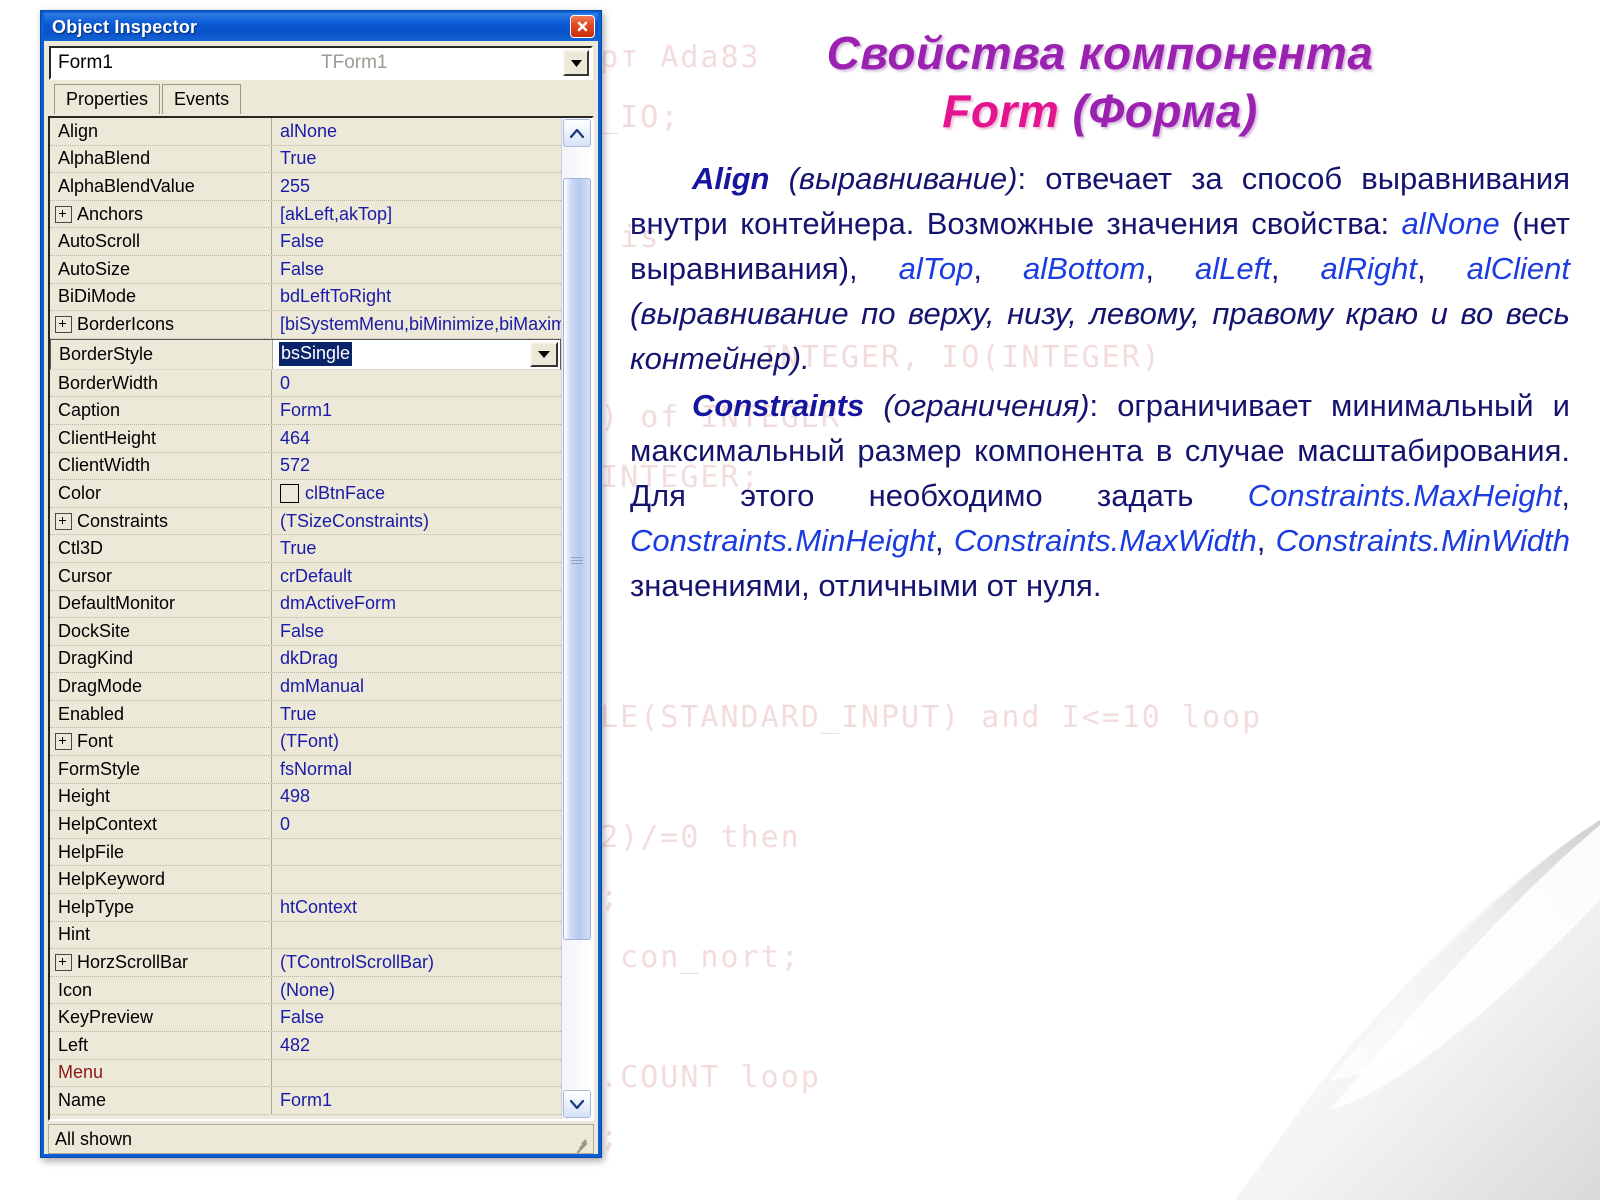 Image resolution: width=1600 pixels, height=1200 pixels. I want to click on property-value-cell: 255, so click(416, 186).